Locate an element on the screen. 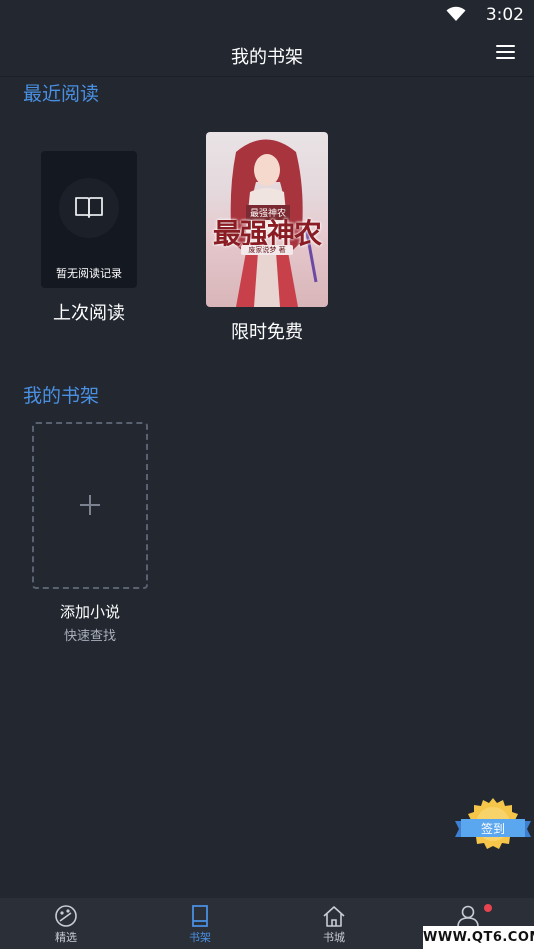 The image size is (534, 949). nav-bookshelf: 书架 is located at coordinates (200, 923).